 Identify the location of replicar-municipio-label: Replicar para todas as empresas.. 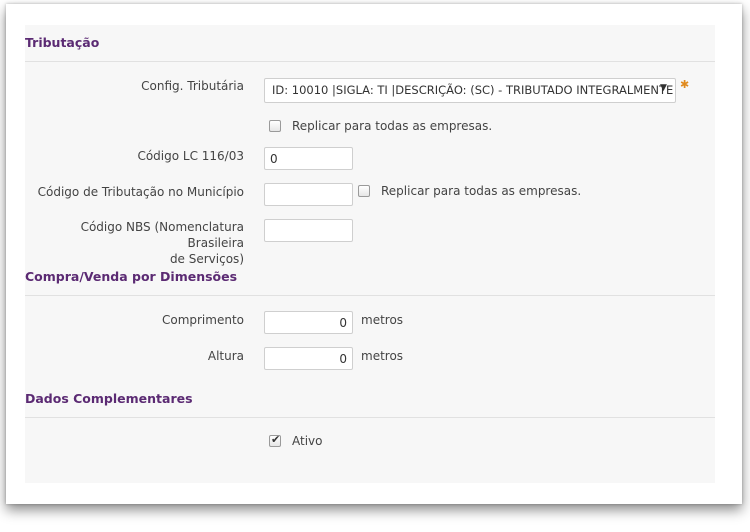
(481, 191).